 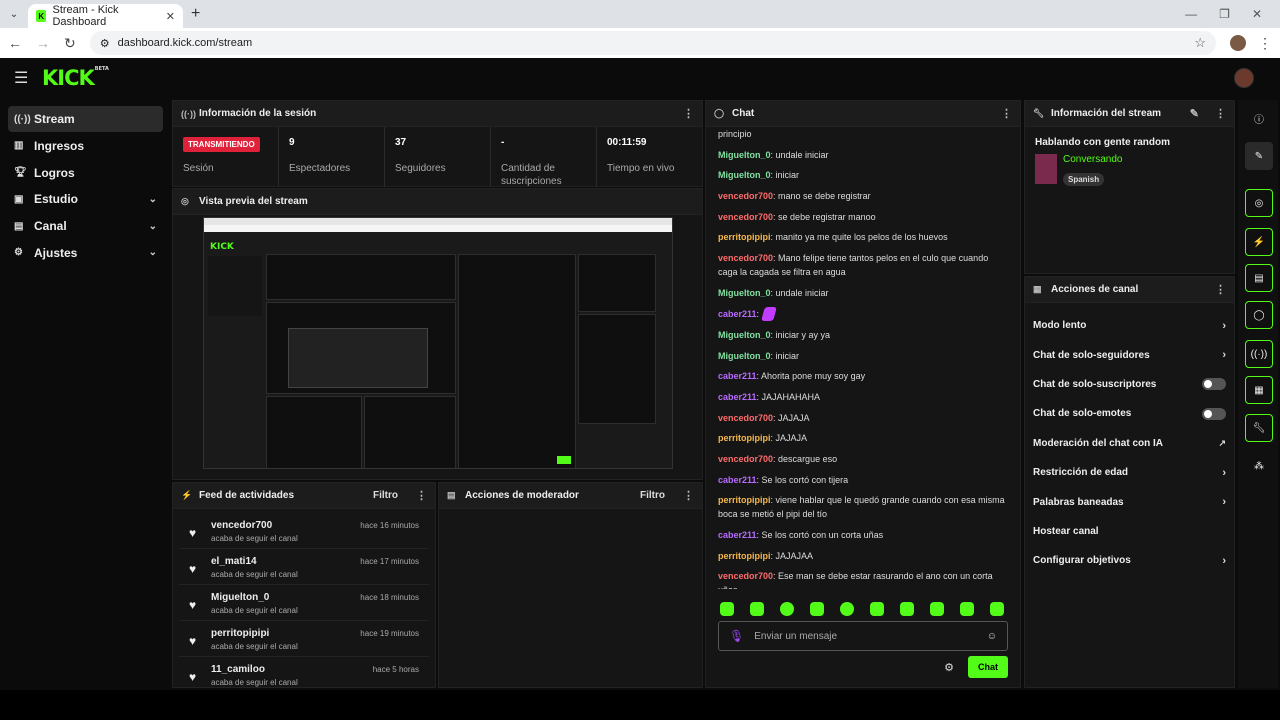 What do you see at coordinates (85, 199) in the screenshot?
I see `sidebar-item-estudio: ▣ Estudio ⌄` at bounding box center [85, 199].